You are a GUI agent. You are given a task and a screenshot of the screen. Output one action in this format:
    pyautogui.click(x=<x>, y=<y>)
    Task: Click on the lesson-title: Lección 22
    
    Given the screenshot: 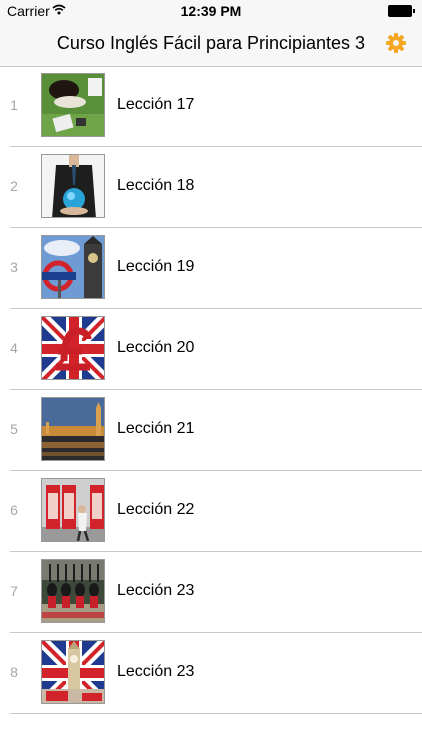 What is the action you would take?
    pyautogui.click(x=156, y=509)
    